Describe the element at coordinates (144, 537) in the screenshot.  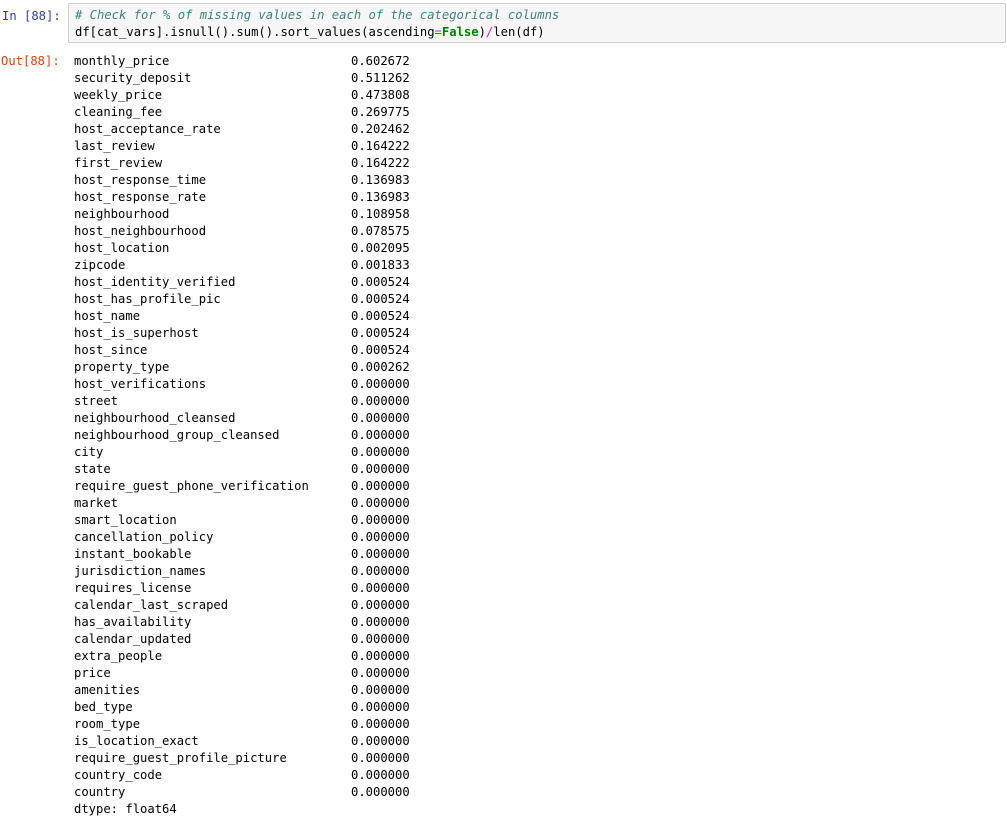
I see `series-index-label: cancellation_policy` at that location.